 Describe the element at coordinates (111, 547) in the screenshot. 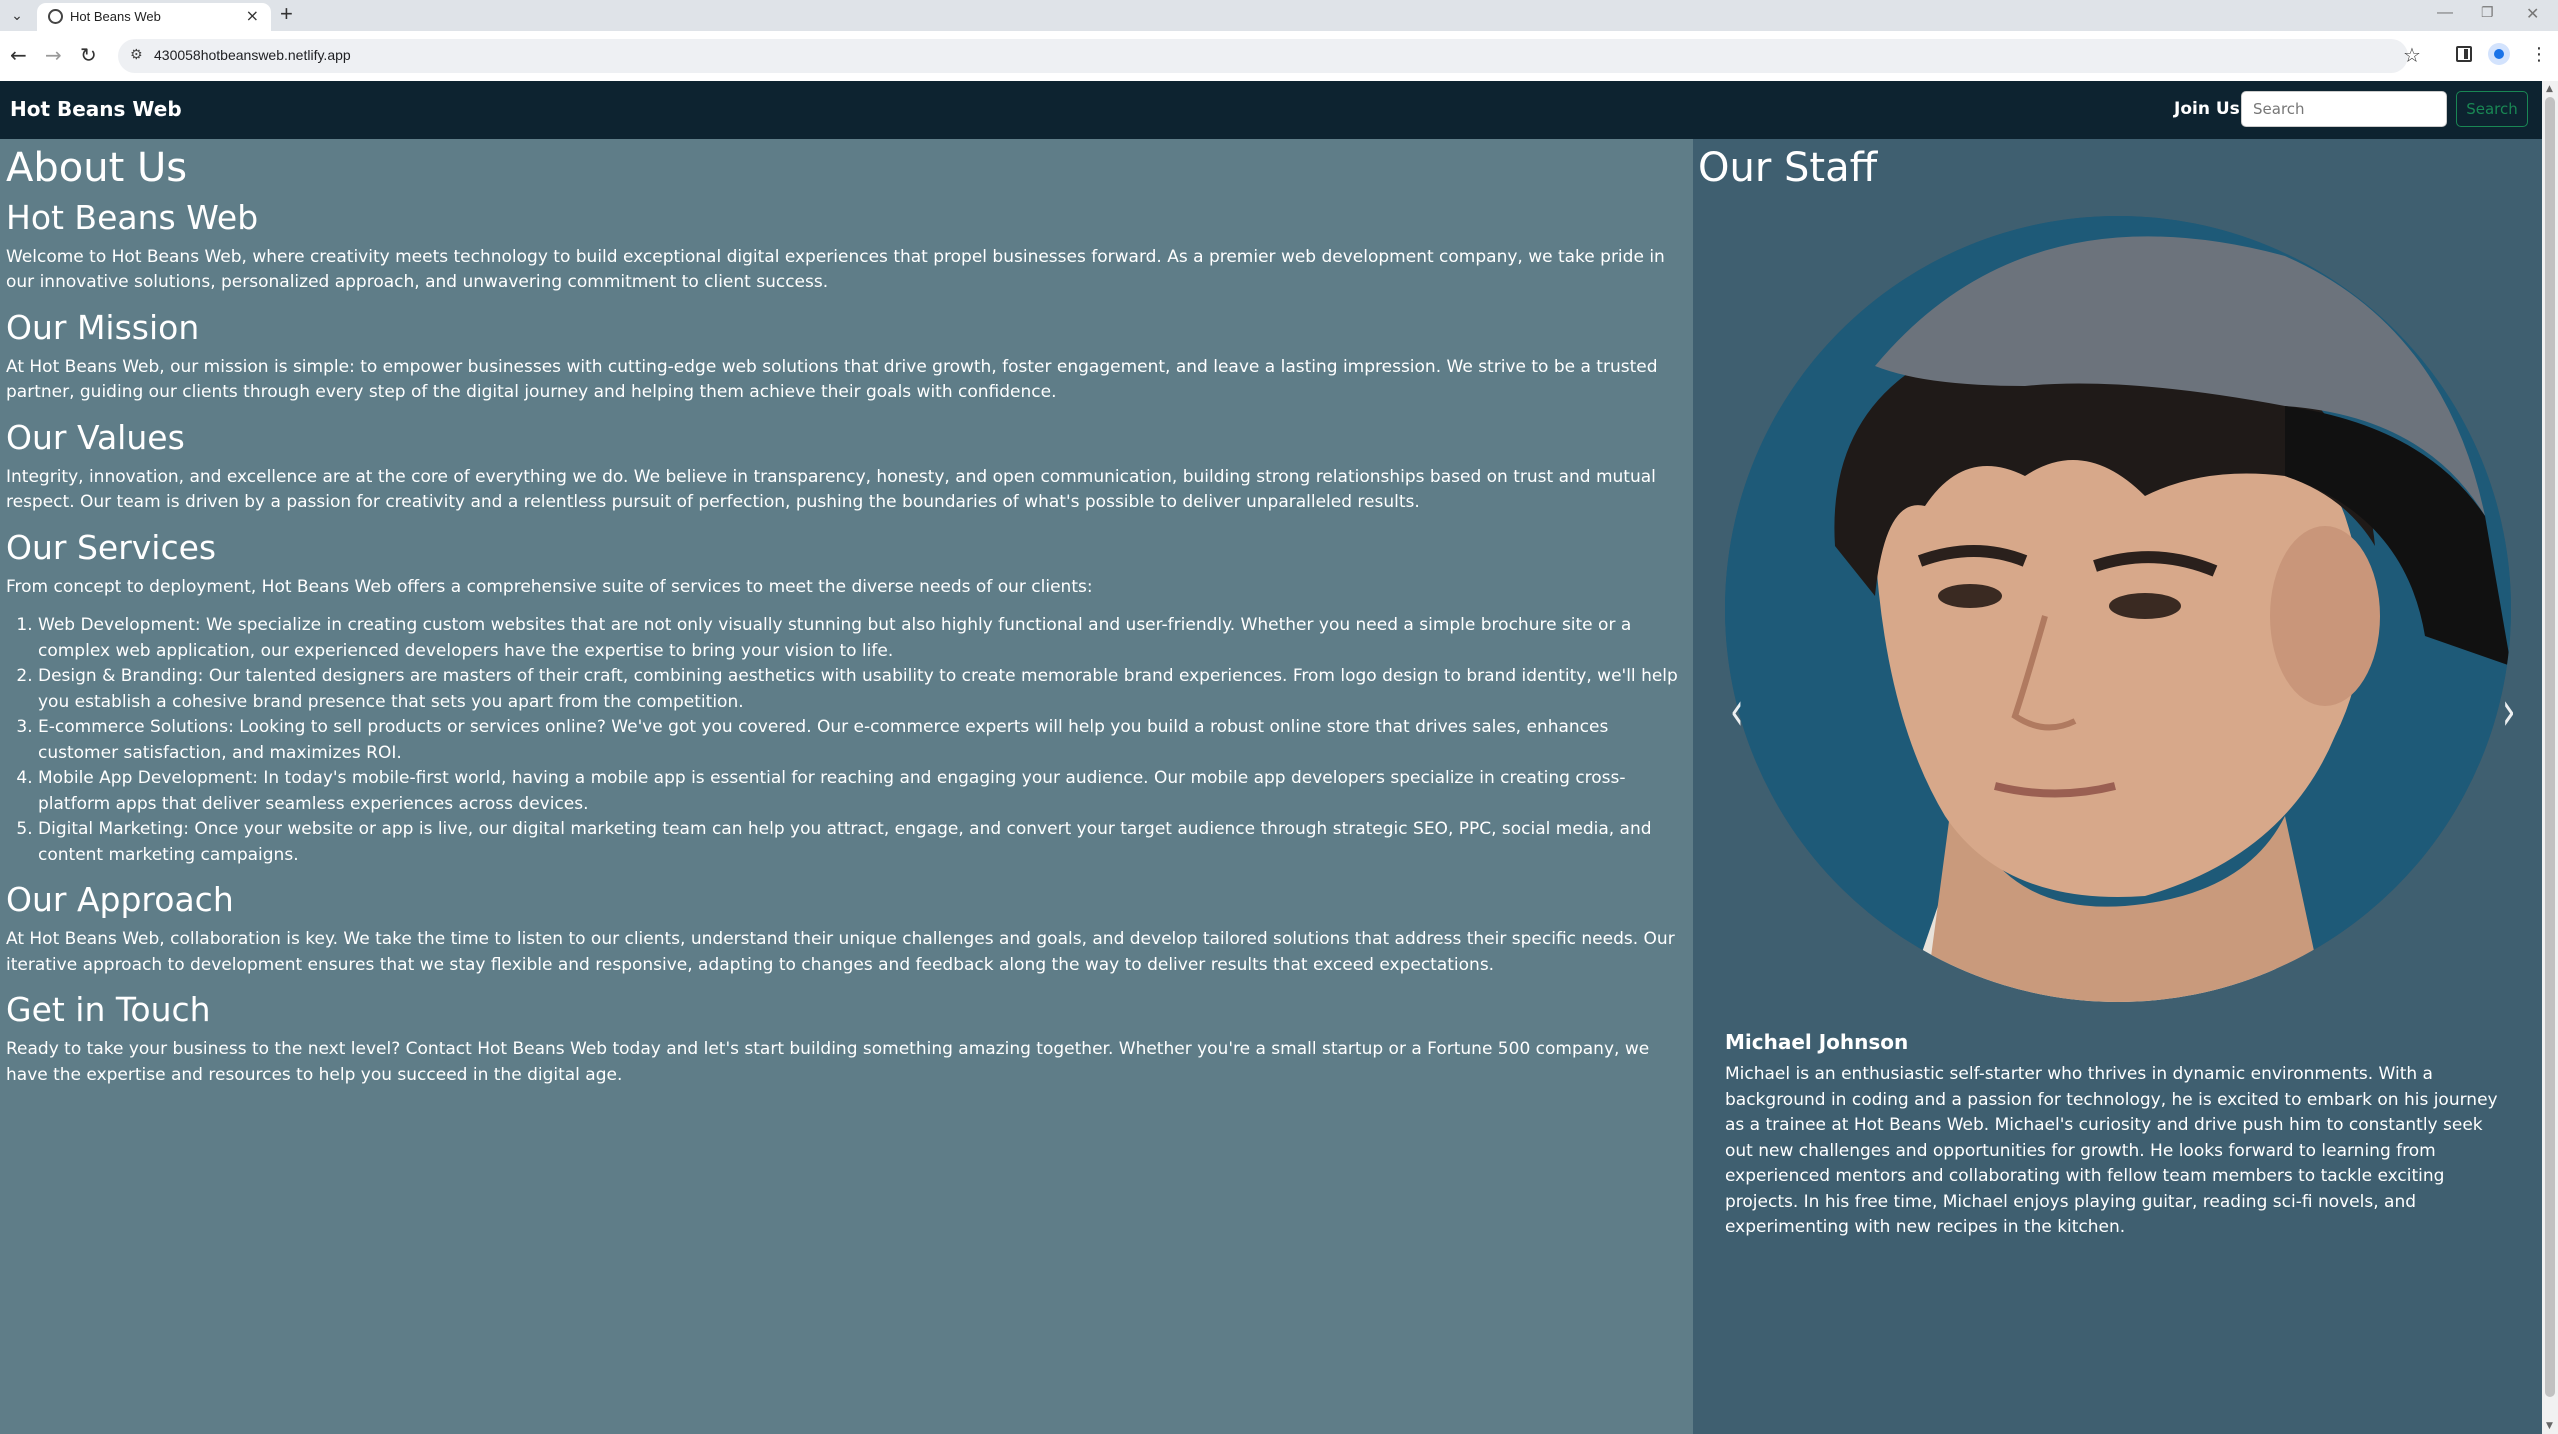

I see `services-heading: Our Services` at that location.